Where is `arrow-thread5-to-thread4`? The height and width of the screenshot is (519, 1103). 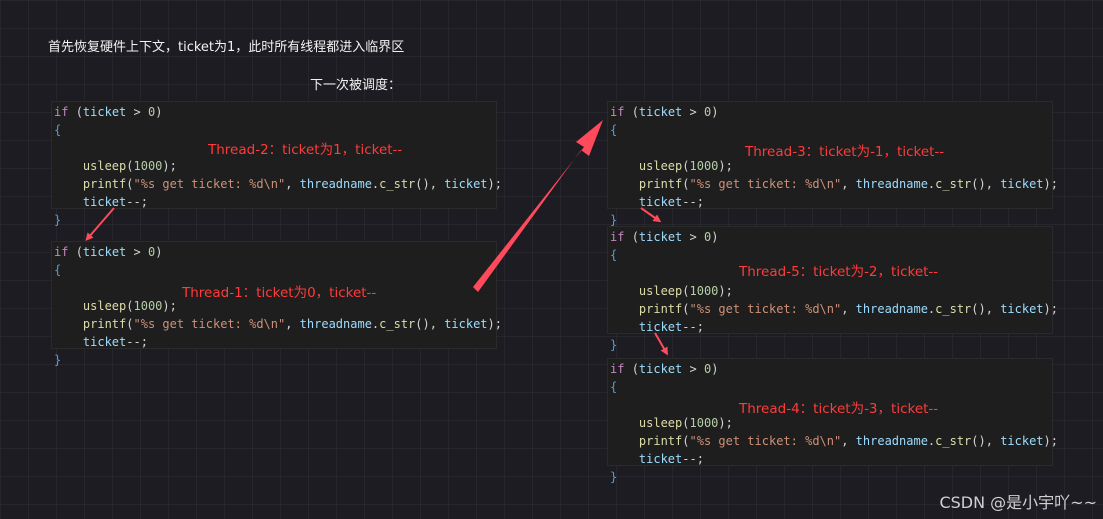 arrow-thread5-to-thread4 is located at coordinates (661, 344).